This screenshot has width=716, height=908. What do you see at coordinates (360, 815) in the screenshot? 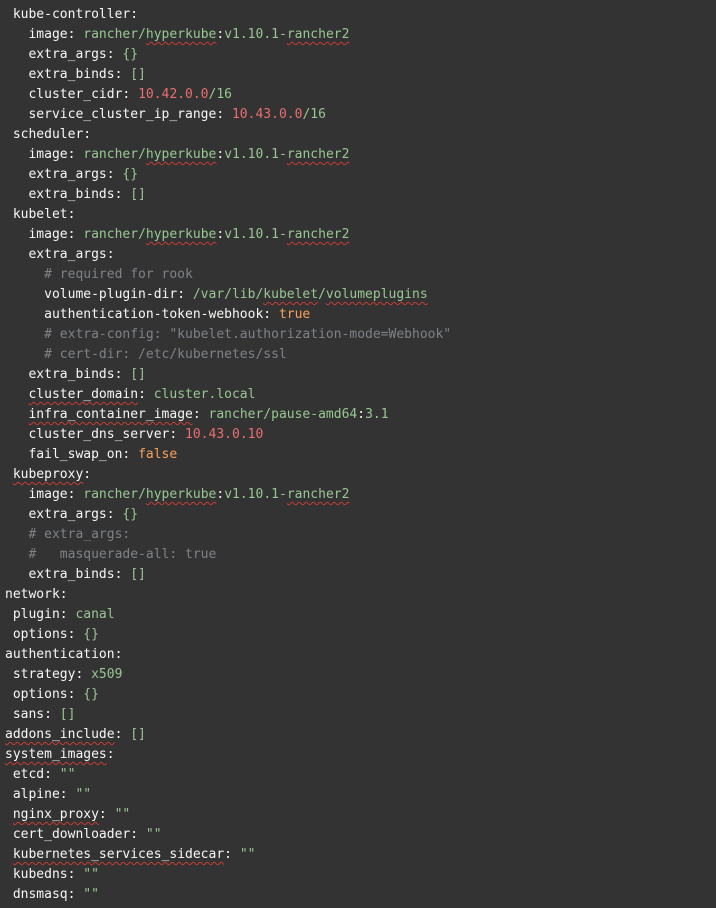
I see `code-line: nginx_proxy: ""` at bounding box center [360, 815].